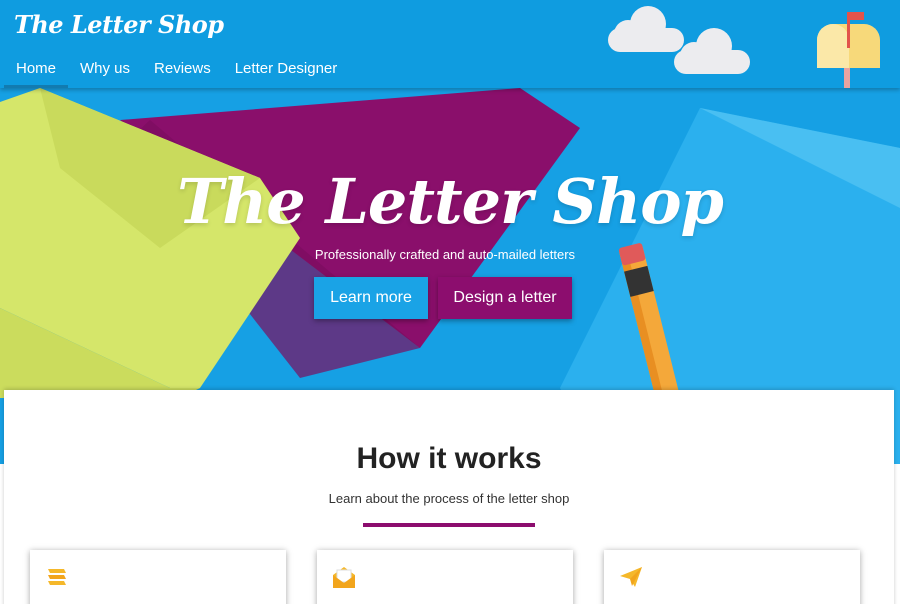 This screenshot has width=900, height=604. Describe the element at coordinates (36, 73) in the screenshot. I see `nav-home: Home` at that location.